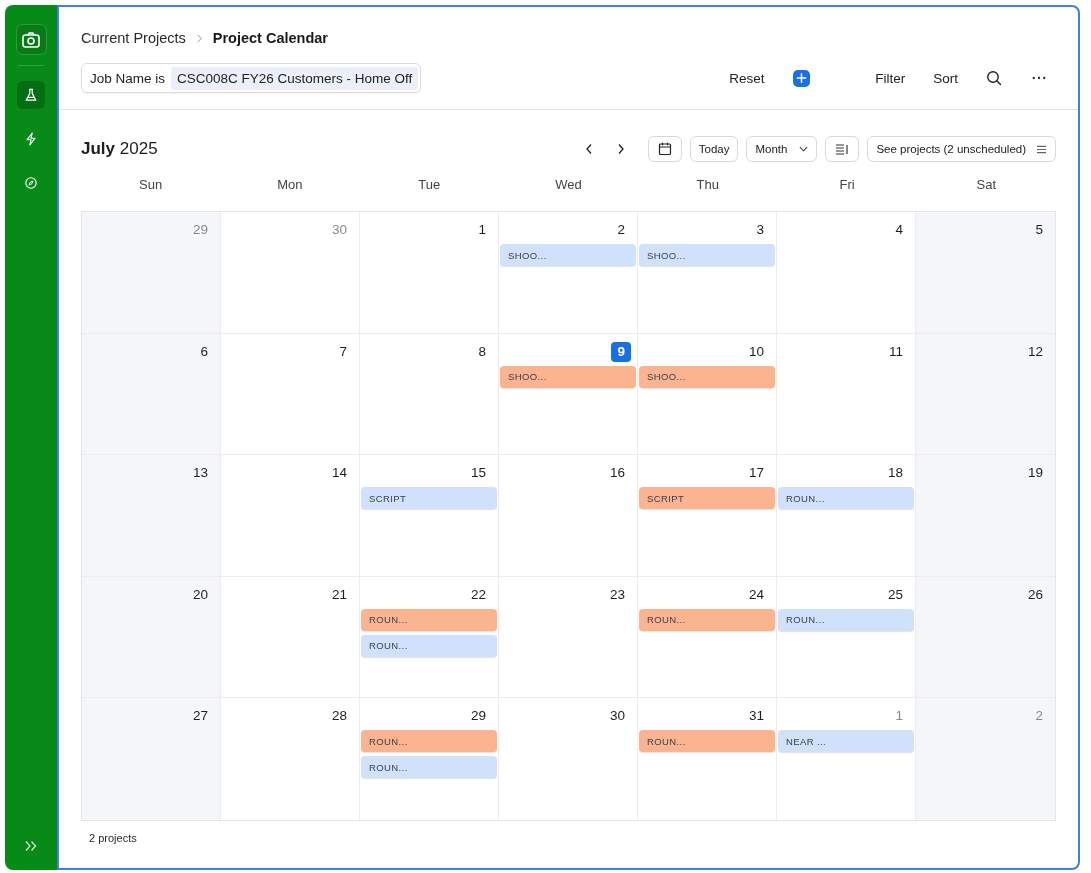 This screenshot has height=873, width=1091. I want to click on sort-button: Sort, so click(945, 78).